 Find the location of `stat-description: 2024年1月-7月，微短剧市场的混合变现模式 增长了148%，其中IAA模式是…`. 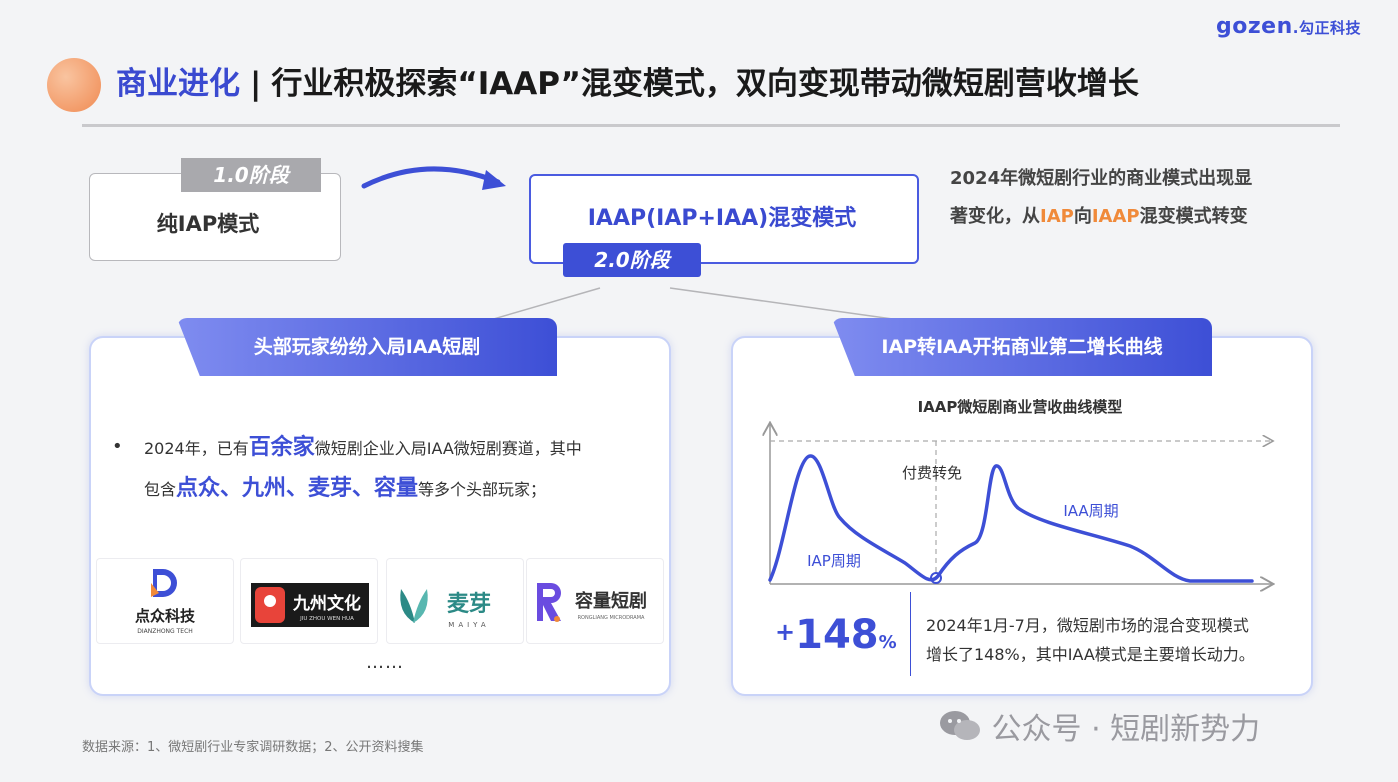

stat-description: 2024年1月-7月，微短剧市场的混合变现模式 增长了148%，其中IAA模式是… is located at coordinates (1111, 640).